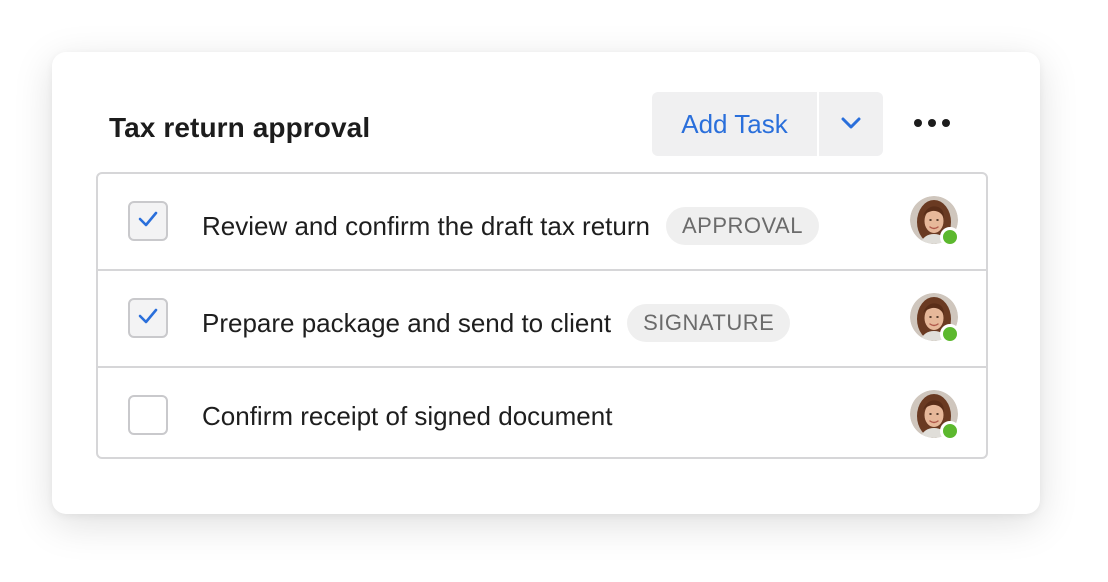 This screenshot has height=582, width=1108. I want to click on chevron-down-icon, so click(851, 124).